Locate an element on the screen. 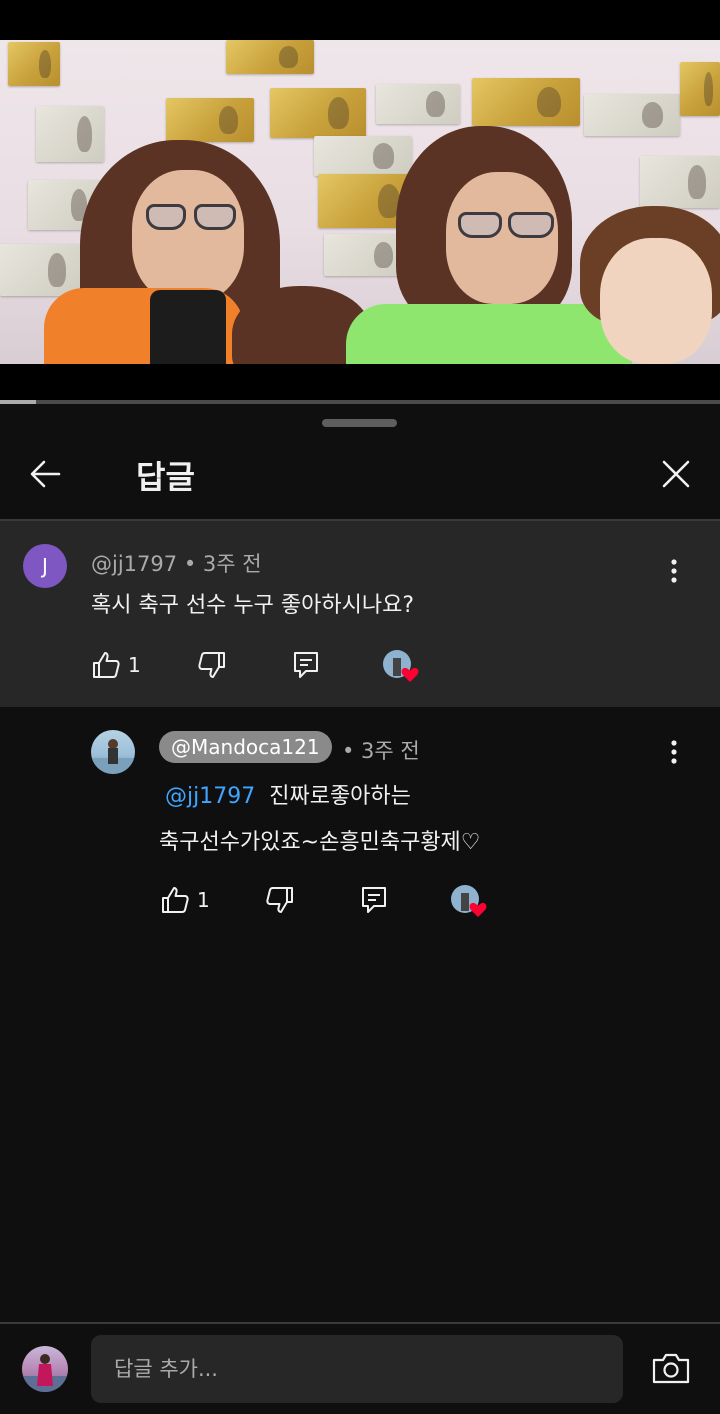 The image size is (720, 1414). sheet-header: 답글 is located at coordinates (360, 480).